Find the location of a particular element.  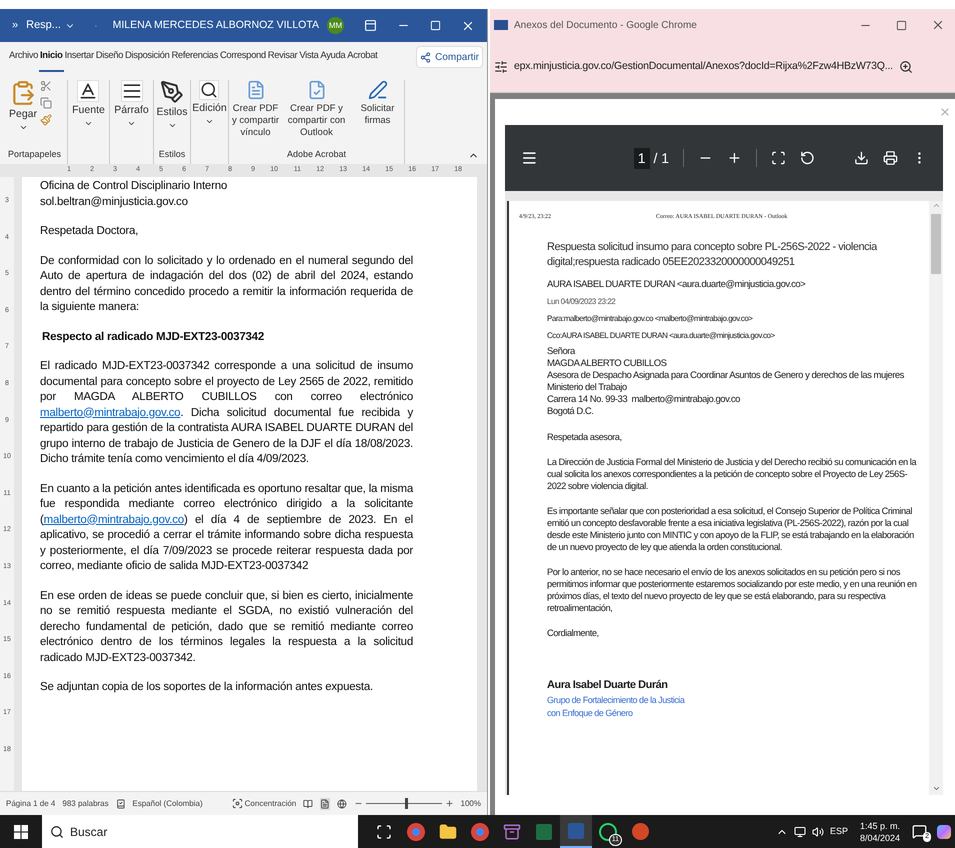

signature-line: Grupo de Fortalecimiento de la Justicia is located at coordinates (616, 700).